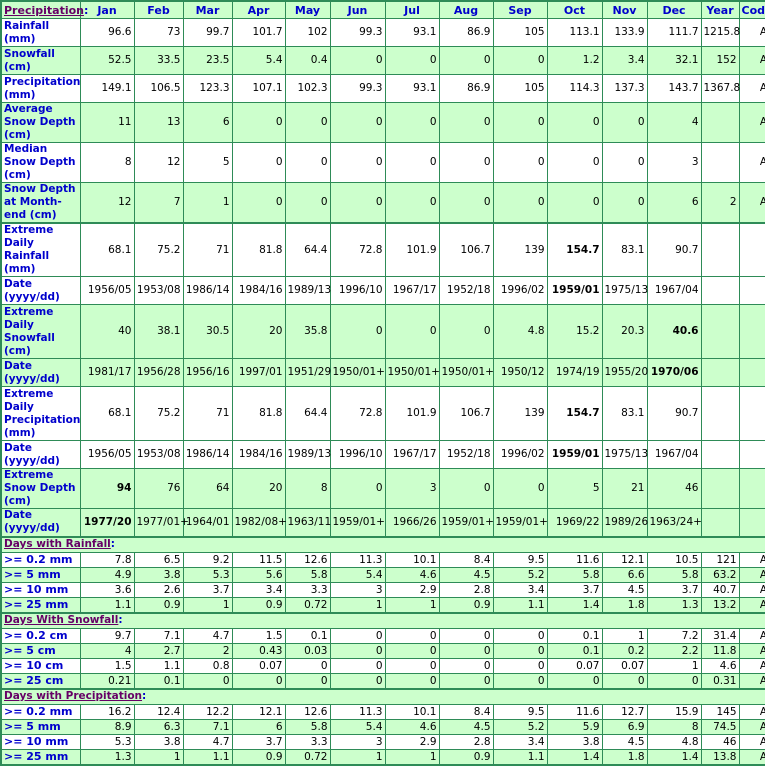 This screenshot has height=773, width=765. What do you see at coordinates (207, 32) in the screenshot?
I see `value-cell: 99.7` at bounding box center [207, 32].